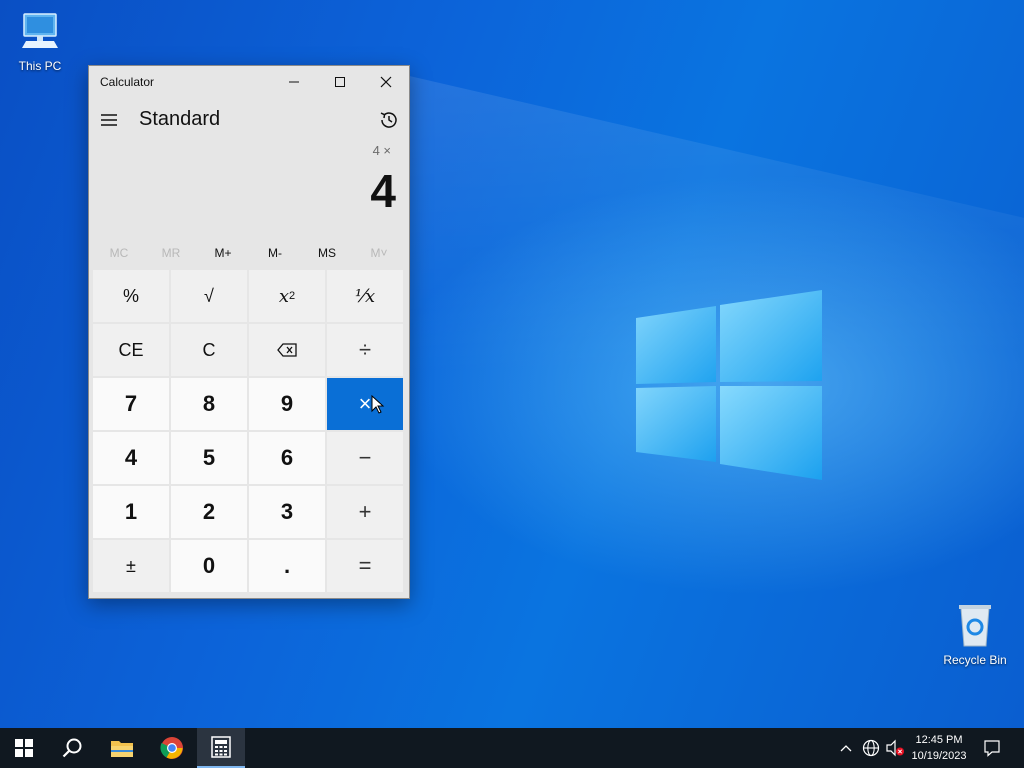 The height and width of the screenshot is (768, 1024). I want to click on square-button: x2, so click(287, 296).